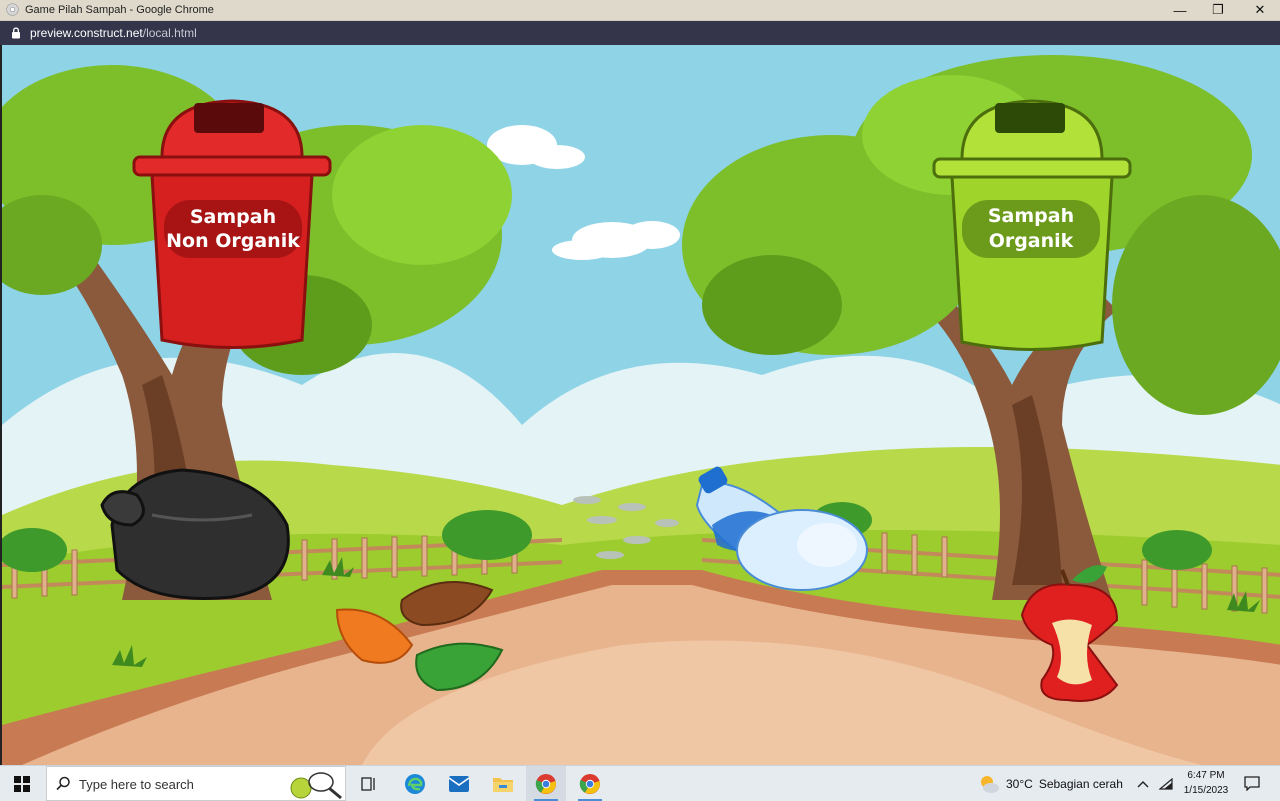 The width and height of the screenshot is (1280, 801). I want to click on restore-icon: ❐, so click(1218, 9).